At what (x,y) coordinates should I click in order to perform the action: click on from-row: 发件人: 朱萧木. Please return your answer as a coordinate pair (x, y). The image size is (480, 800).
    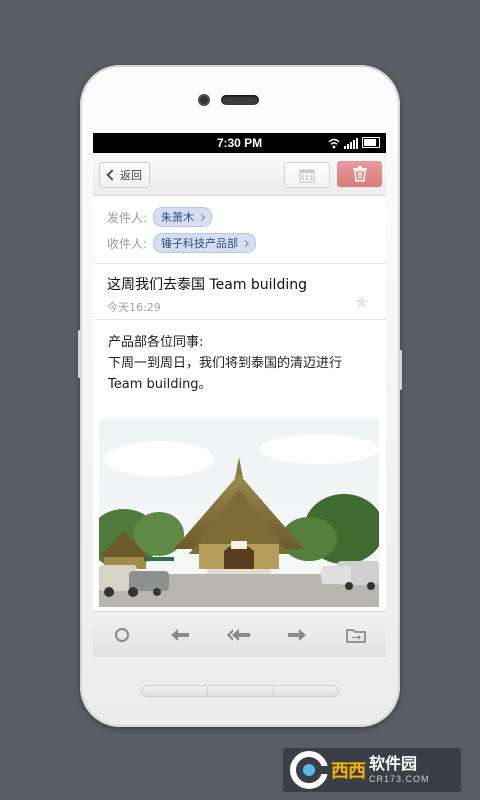
    Looking at the image, I should click on (246, 217).